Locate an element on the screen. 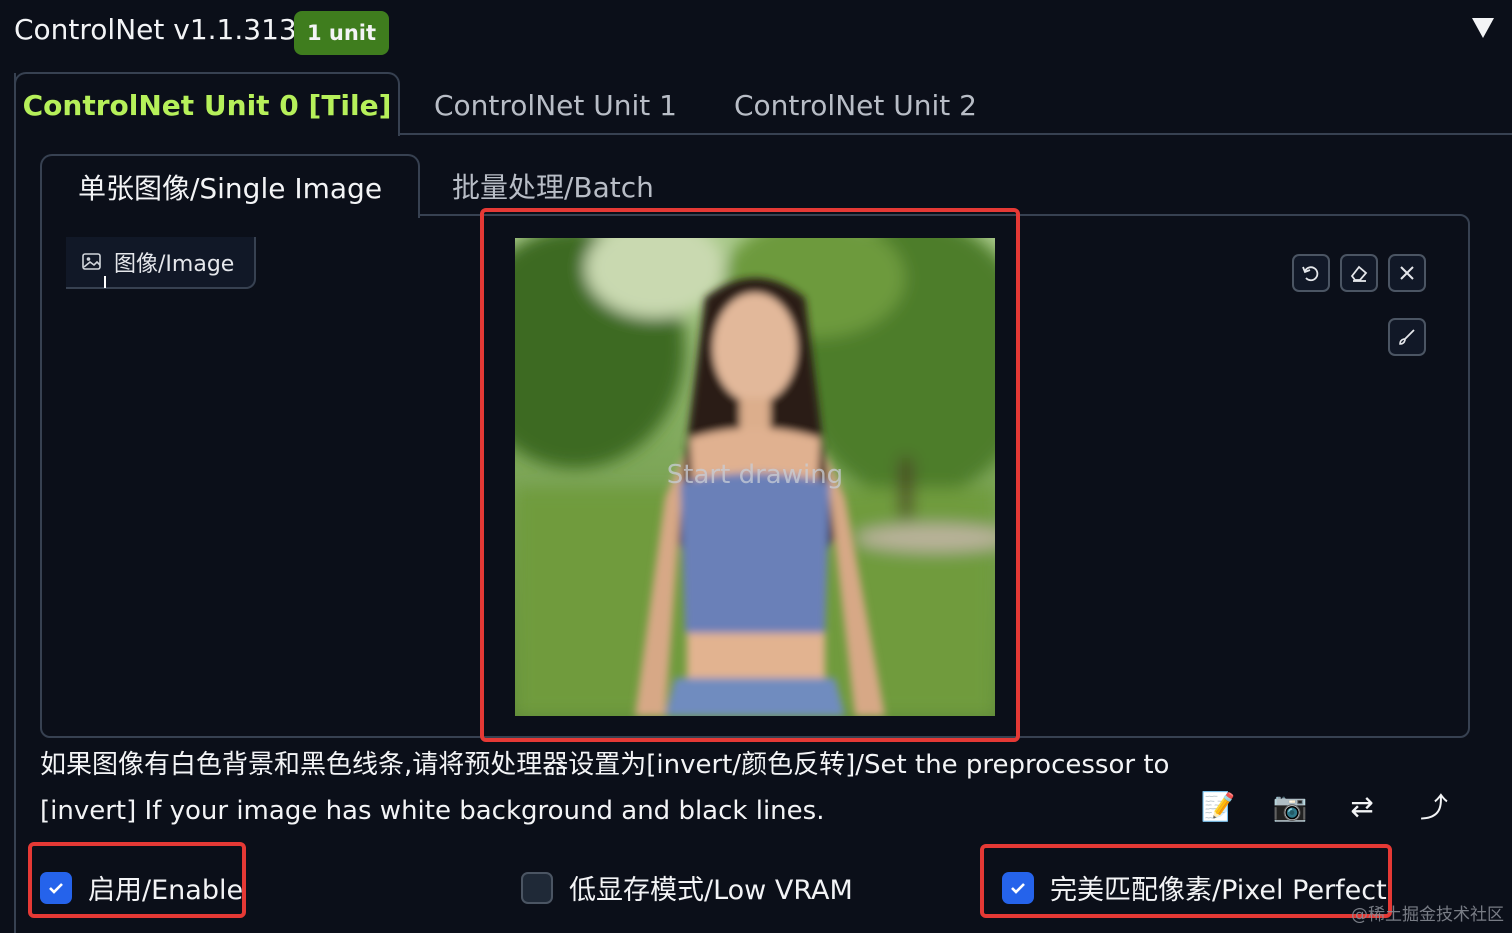 Image resolution: width=1512 pixels, height=933 pixels. watermark: @稀土掘金技术社区 is located at coordinates (1427, 915).